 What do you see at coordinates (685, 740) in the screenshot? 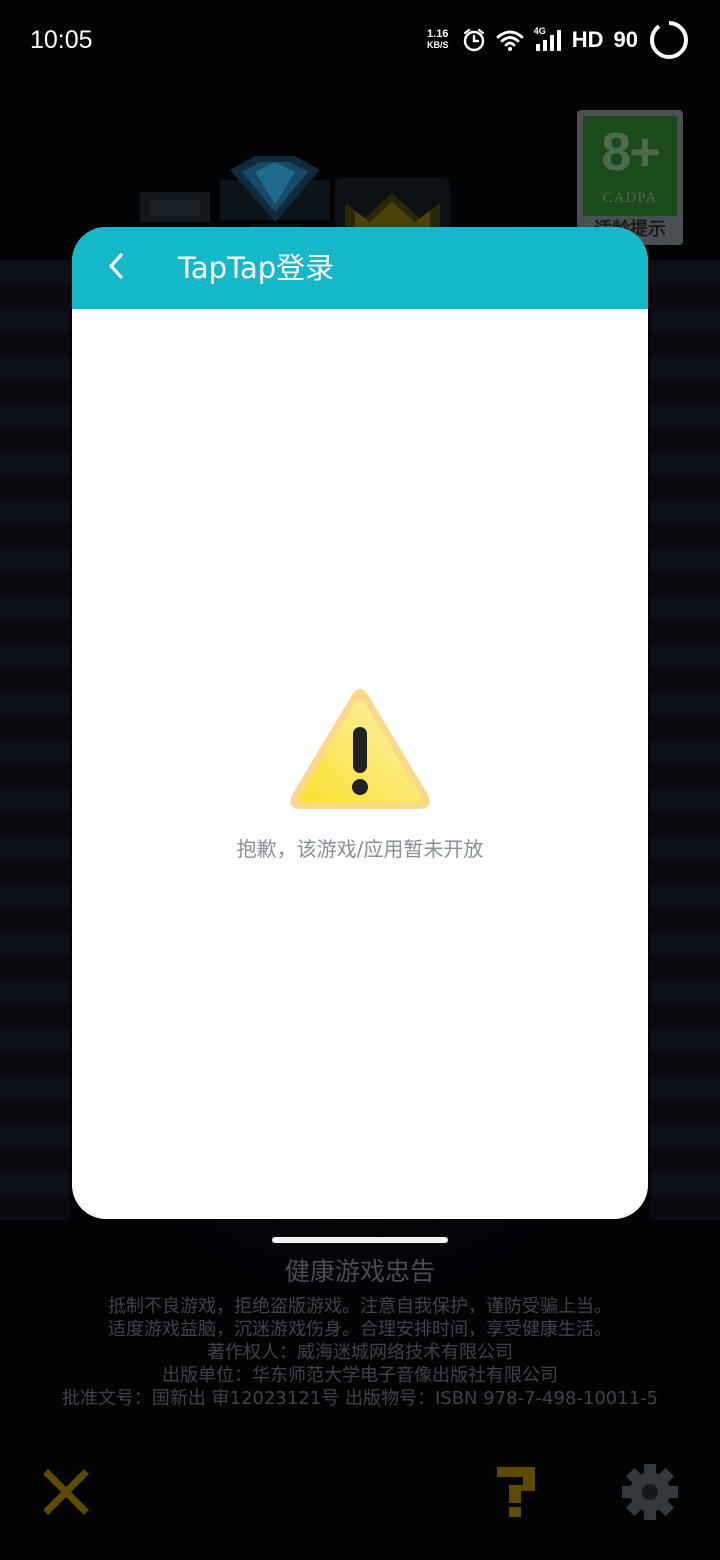
I see `pixel-border-right` at bounding box center [685, 740].